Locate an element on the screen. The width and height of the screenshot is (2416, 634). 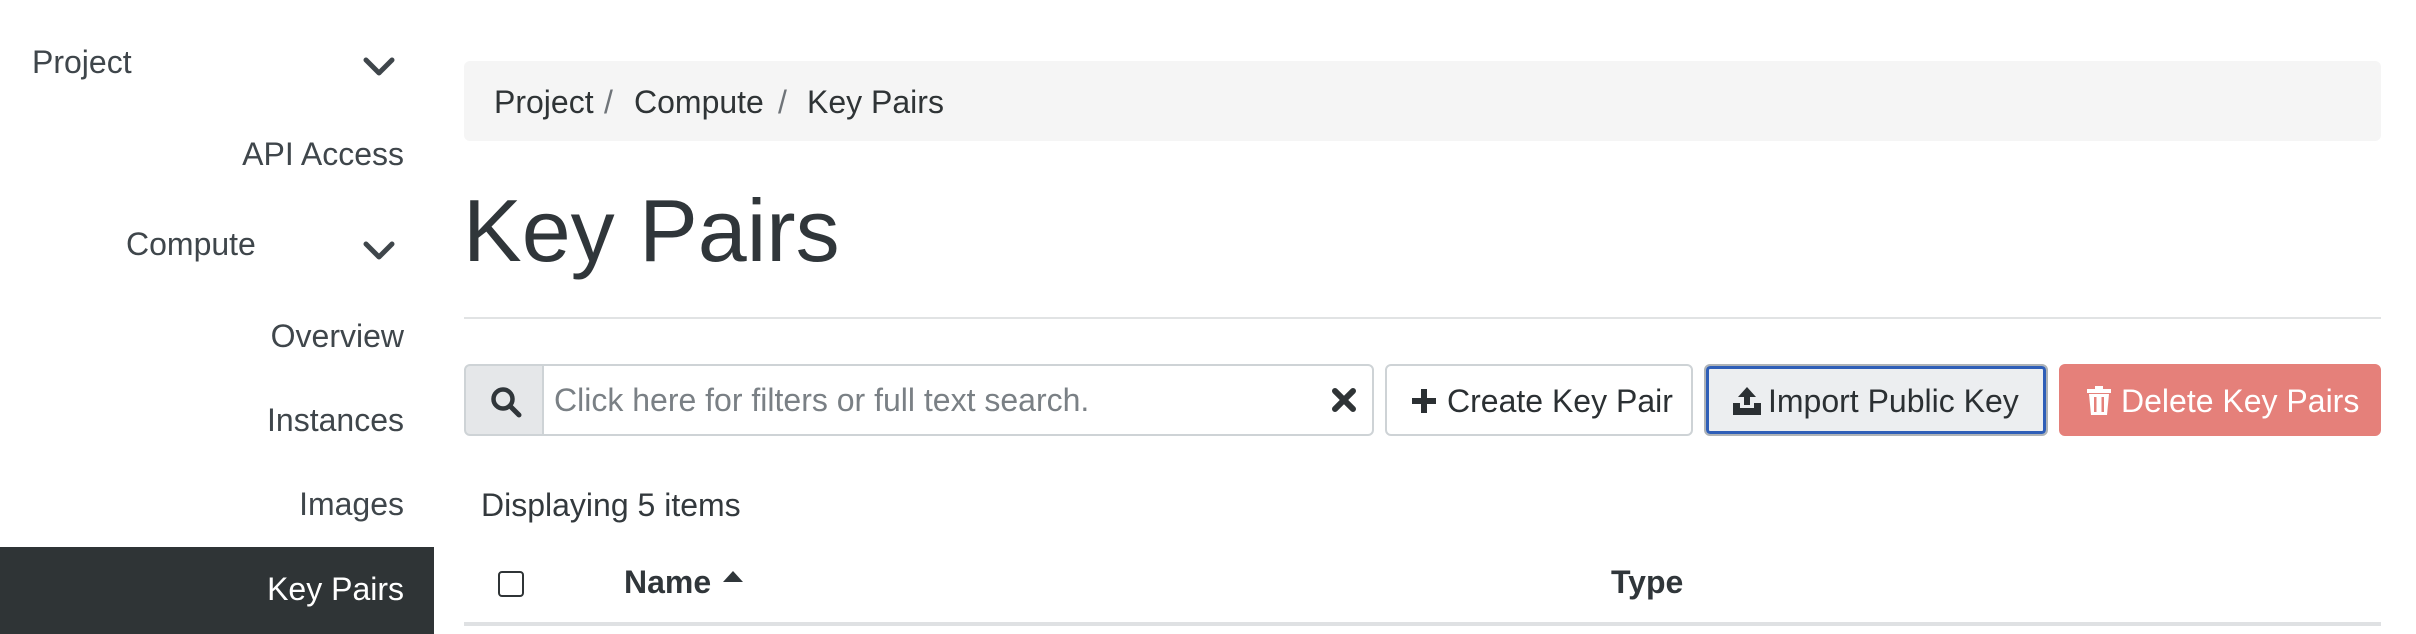
column-header-name: Name is located at coordinates (667, 582).